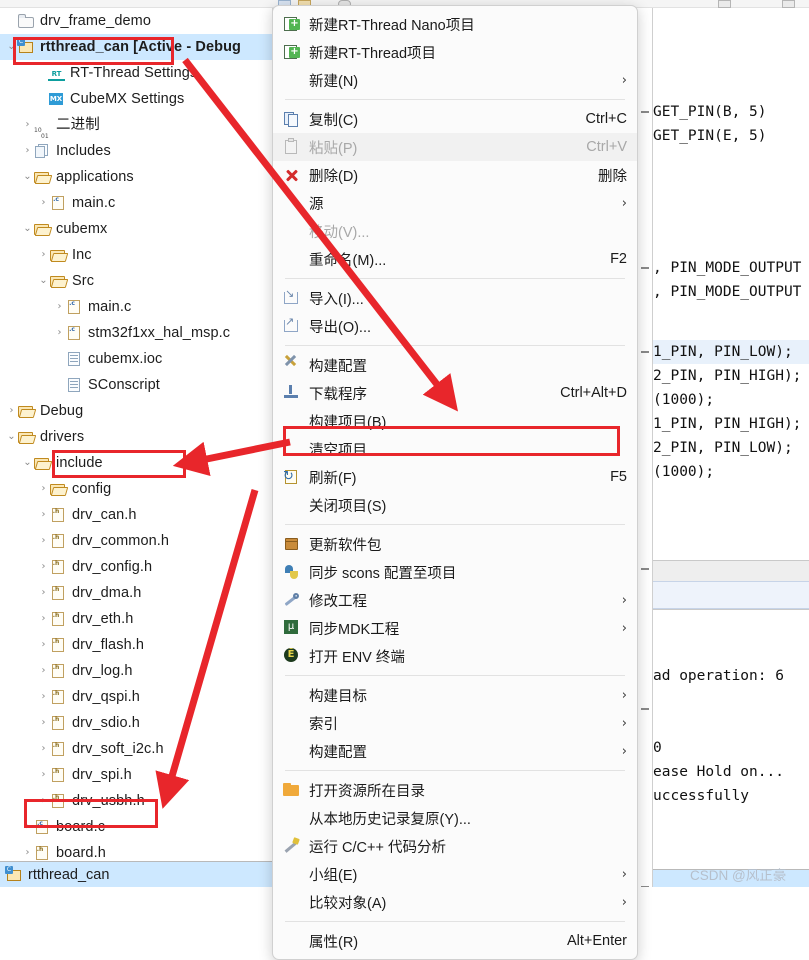  Describe the element at coordinates (455, 790) in the screenshot. I see `menu-item-31: 打开资源所在目录` at that location.